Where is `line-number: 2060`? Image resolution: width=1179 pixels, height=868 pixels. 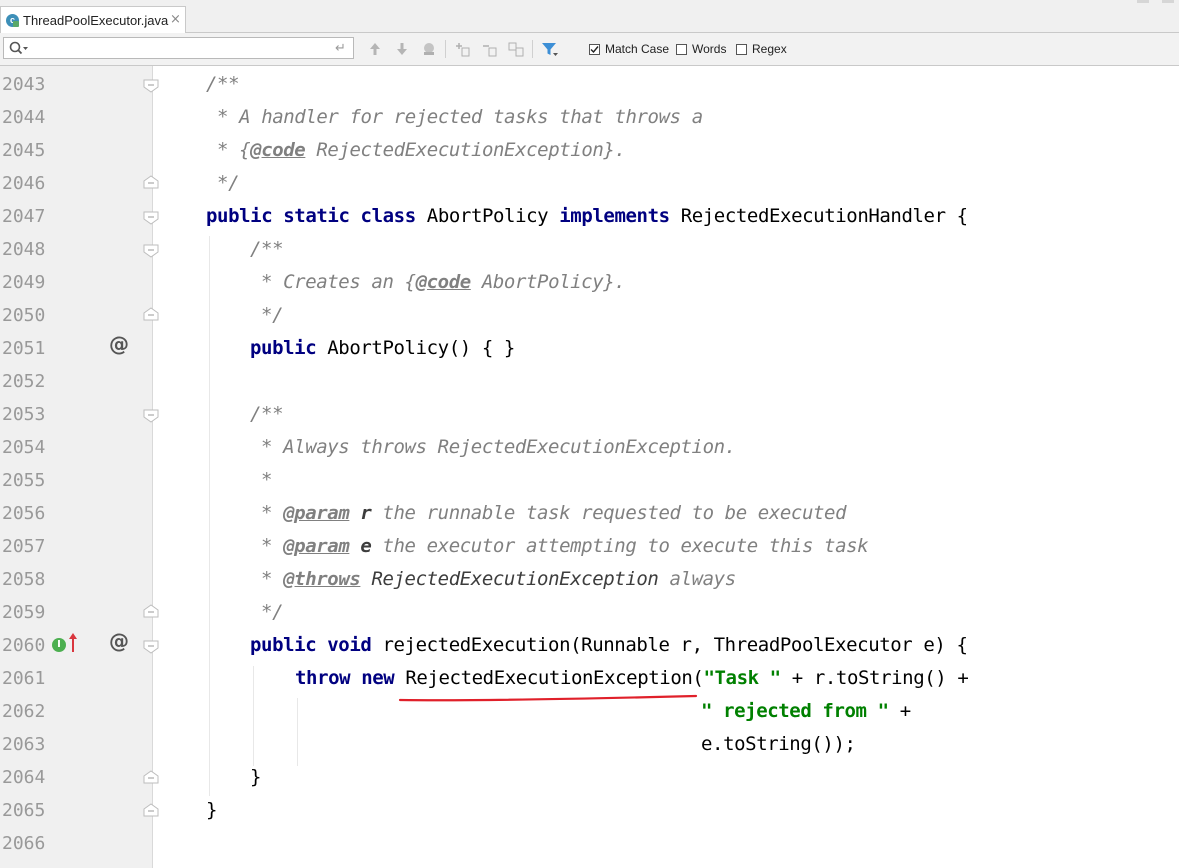 line-number: 2060 is located at coordinates (24, 645).